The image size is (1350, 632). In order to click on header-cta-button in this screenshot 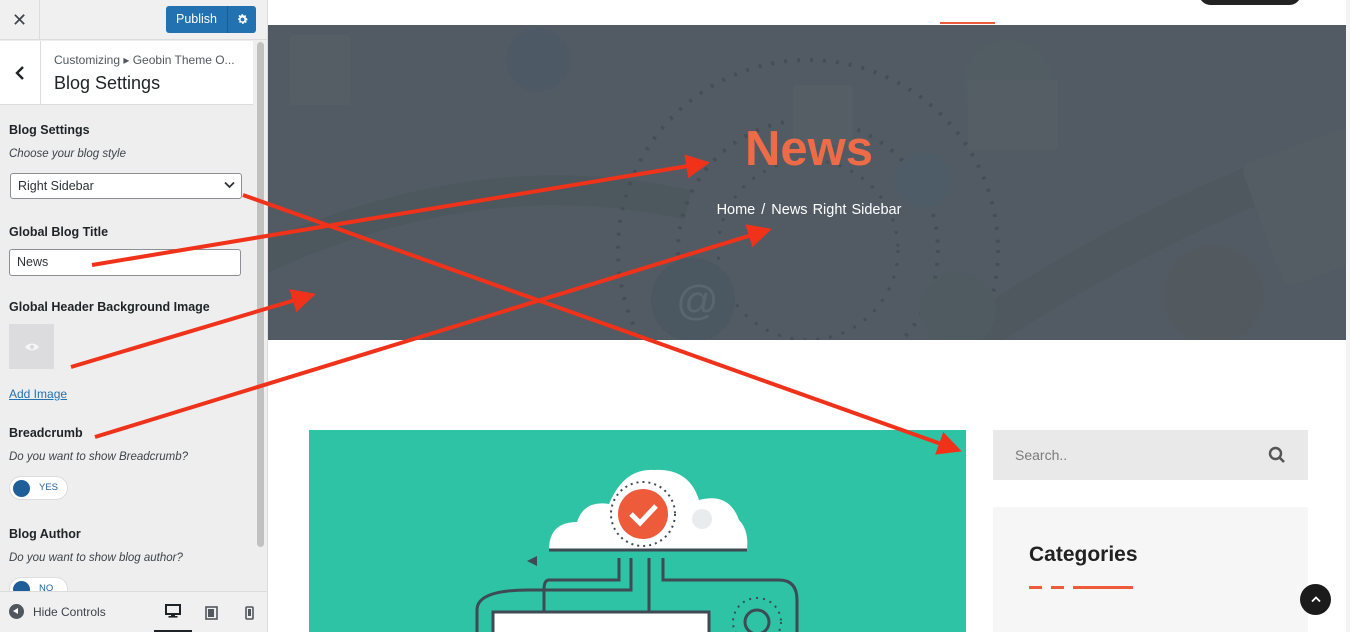, I will do `click(1250, 2)`.